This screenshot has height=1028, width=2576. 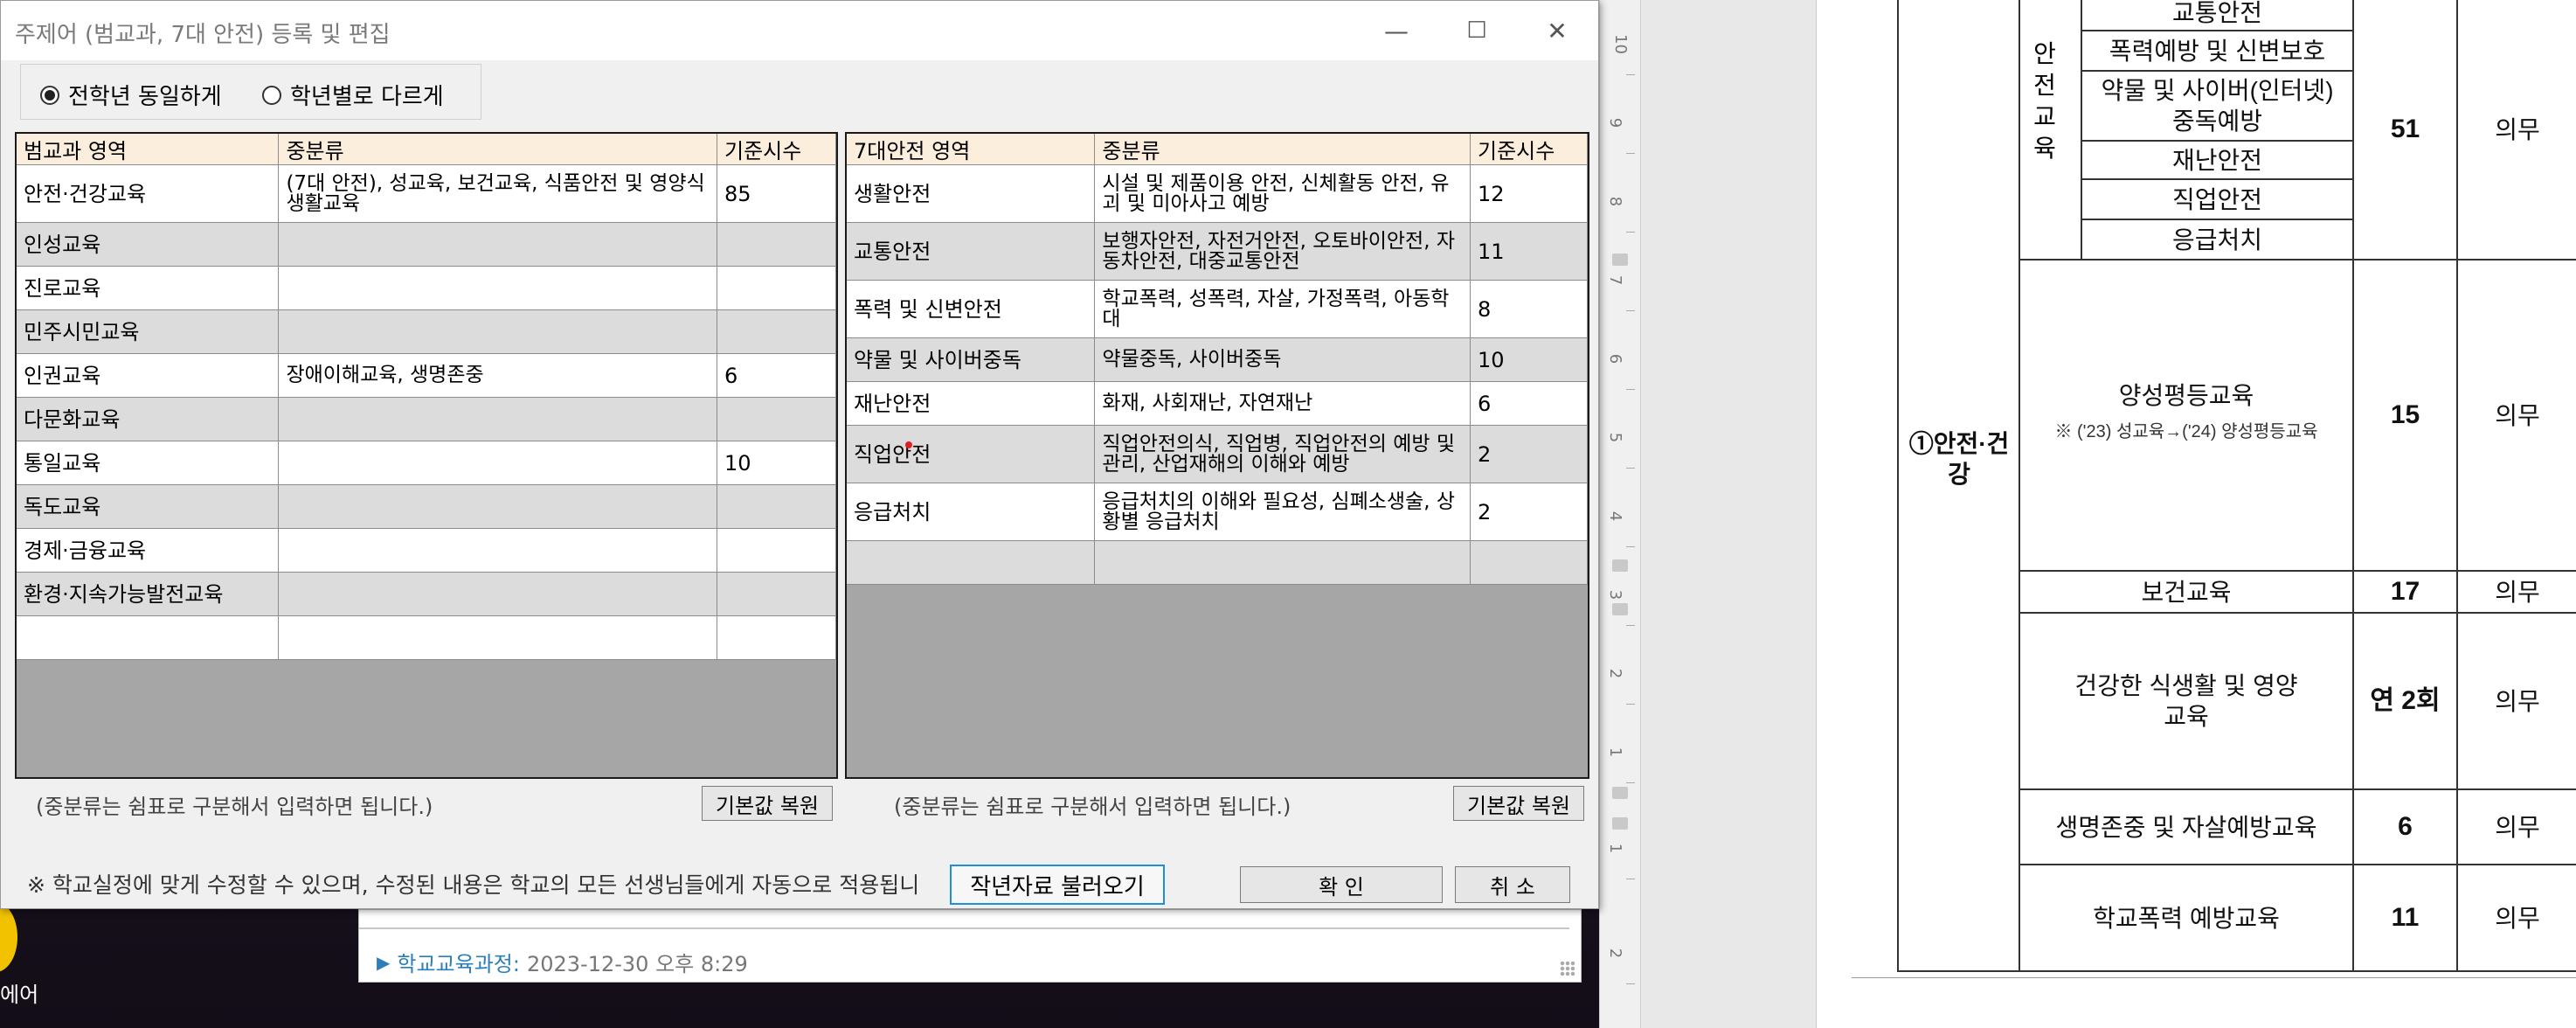 I want to click on table-row: 통일교육 10, so click(x=426, y=463).